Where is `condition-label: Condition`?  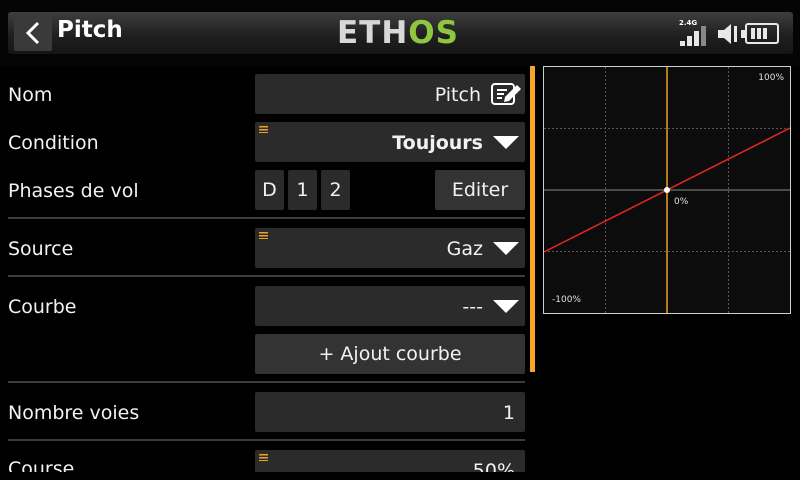 condition-label: Condition is located at coordinates (53, 143).